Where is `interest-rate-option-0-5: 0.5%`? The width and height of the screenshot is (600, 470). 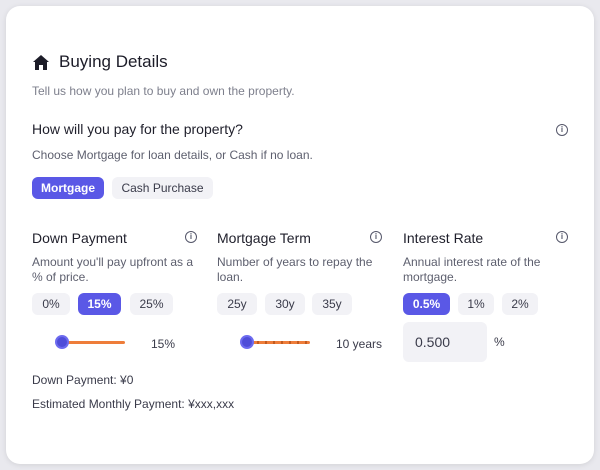 interest-rate-option-0-5: 0.5% is located at coordinates (426, 304).